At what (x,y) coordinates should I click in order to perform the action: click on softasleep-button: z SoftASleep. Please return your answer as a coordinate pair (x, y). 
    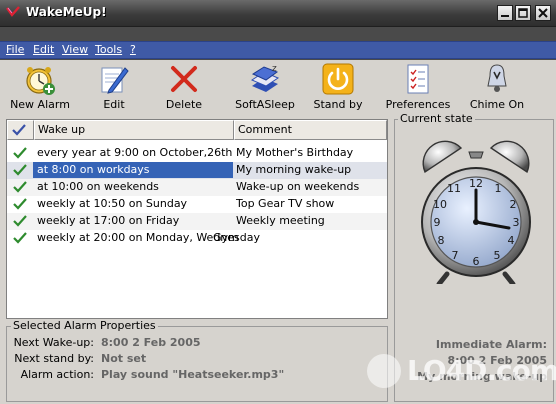
    Looking at the image, I should click on (265, 89).